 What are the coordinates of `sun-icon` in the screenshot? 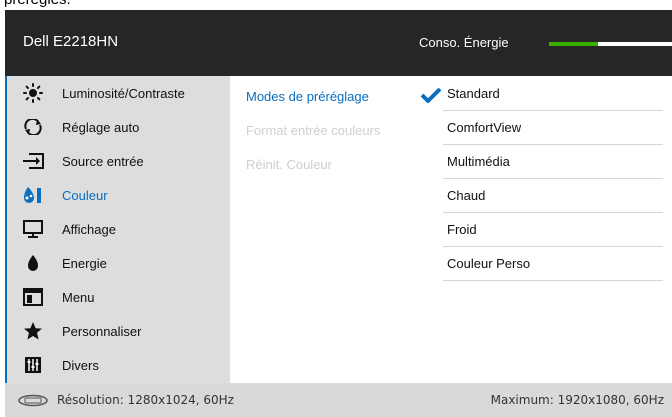 It's located at (33, 93).